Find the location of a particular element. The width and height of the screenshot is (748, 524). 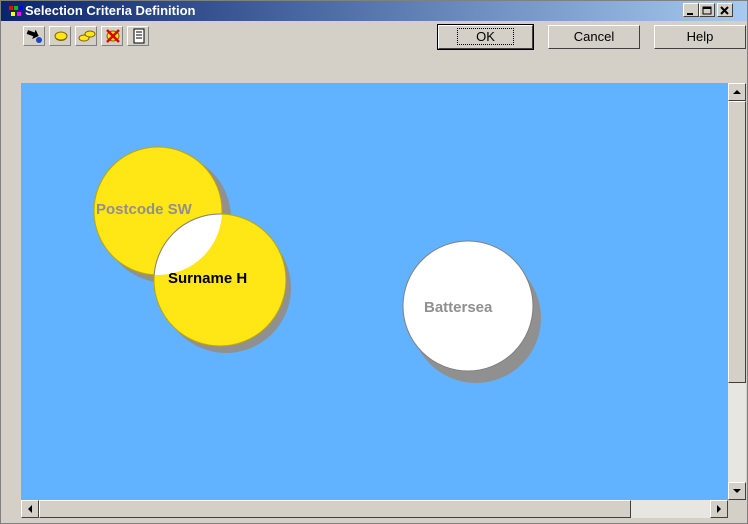

scroll-right-button is located at coordinates (719, 509).